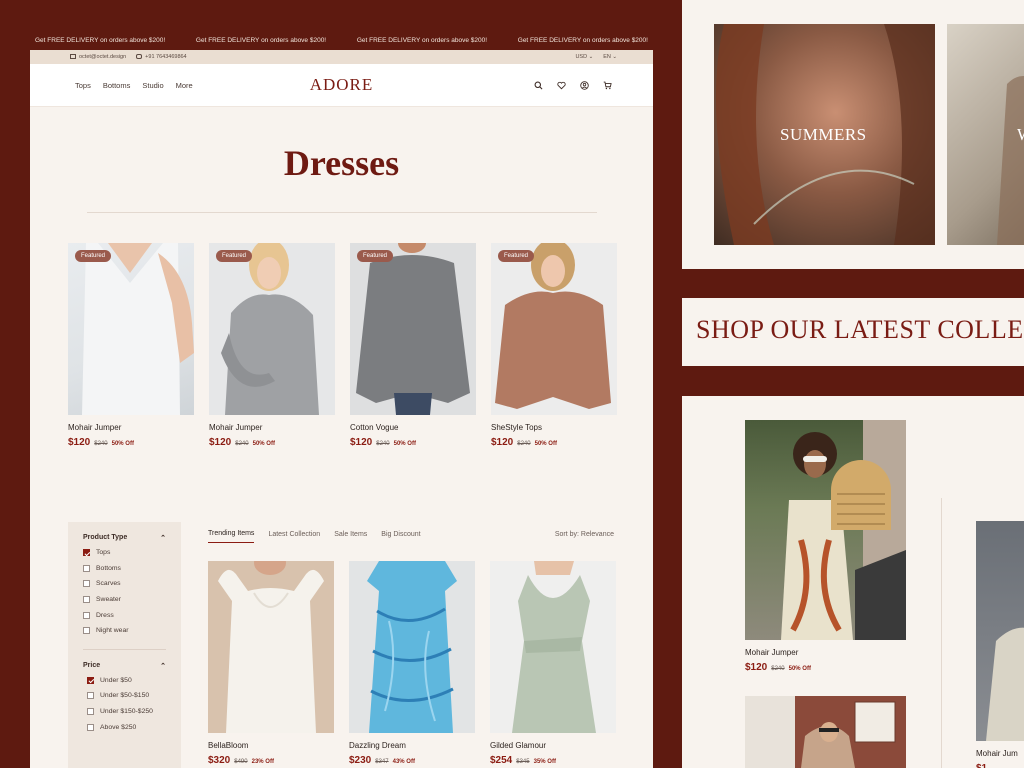 The width and height of the screenshot is (1024, 768). Describe the element at coordinates (152, 85) in the screenshot. I see `nav-item-studio: Studio` at that location.